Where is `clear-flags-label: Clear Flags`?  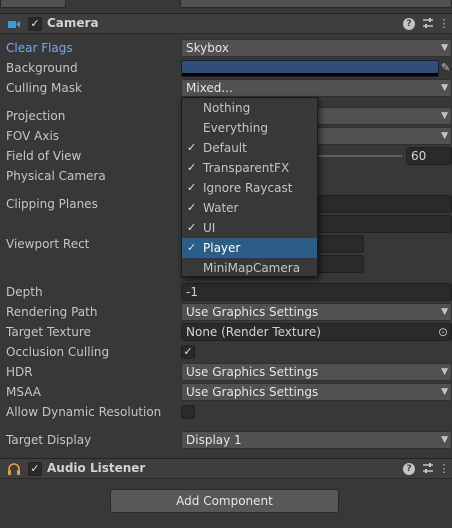 clear-flags-label: Clear Flags is located at coordinates (39, 48).